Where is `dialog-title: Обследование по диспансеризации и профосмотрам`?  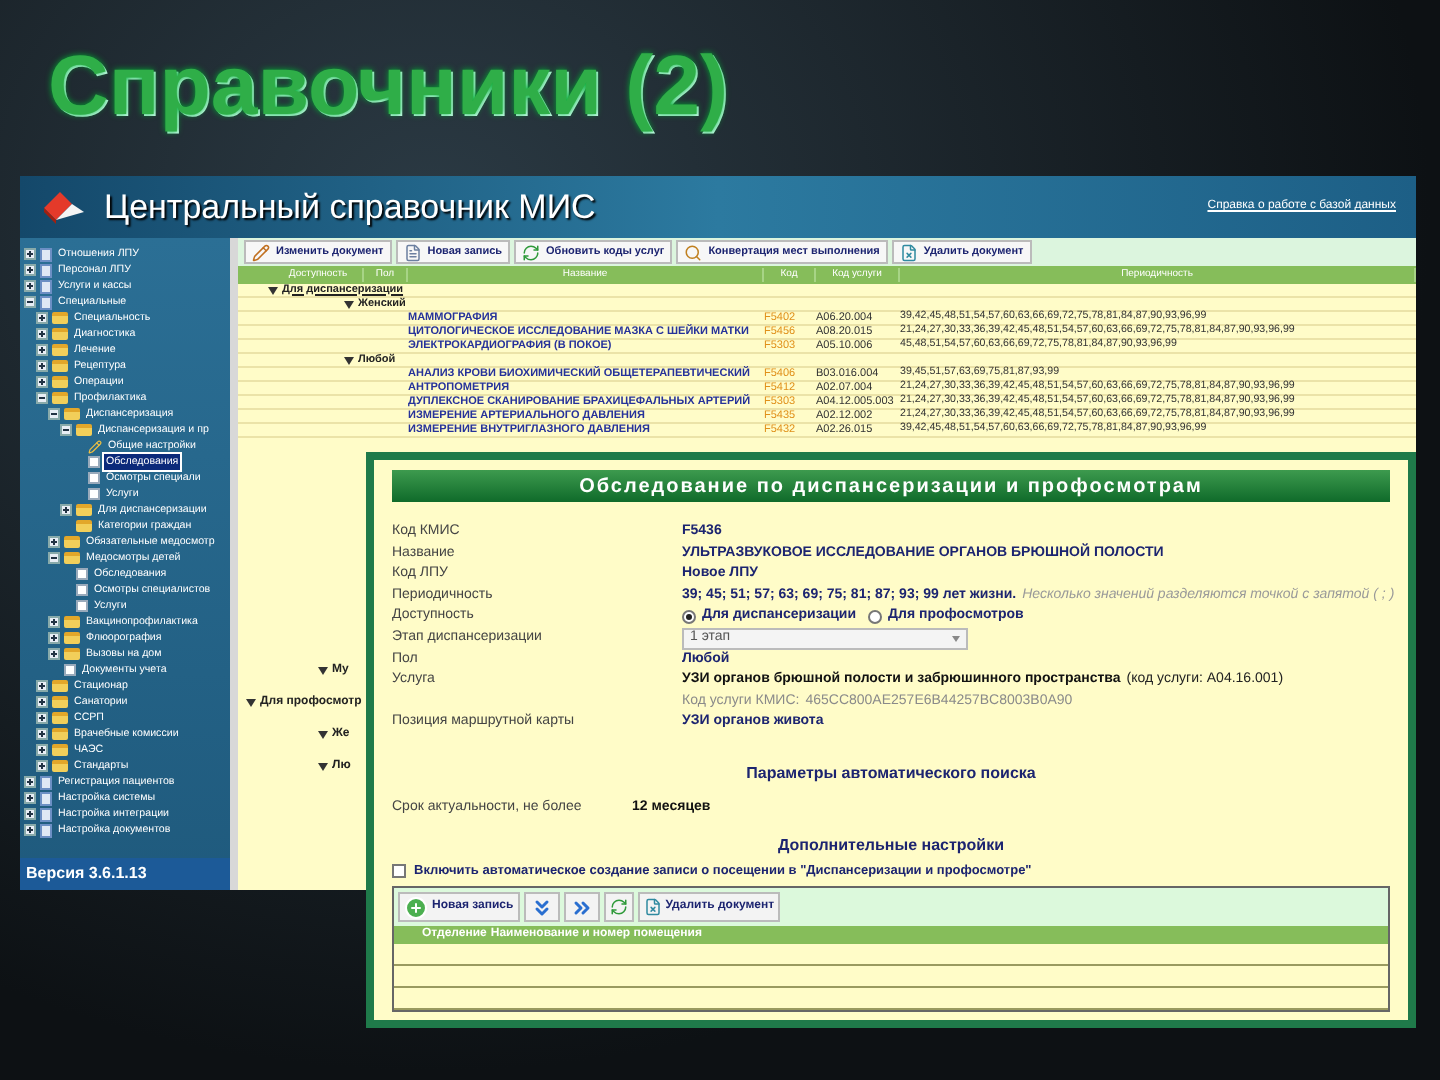
dialog-title: Обследование по диспансеризации и профосмотрам is located at coordinates (891, 486).